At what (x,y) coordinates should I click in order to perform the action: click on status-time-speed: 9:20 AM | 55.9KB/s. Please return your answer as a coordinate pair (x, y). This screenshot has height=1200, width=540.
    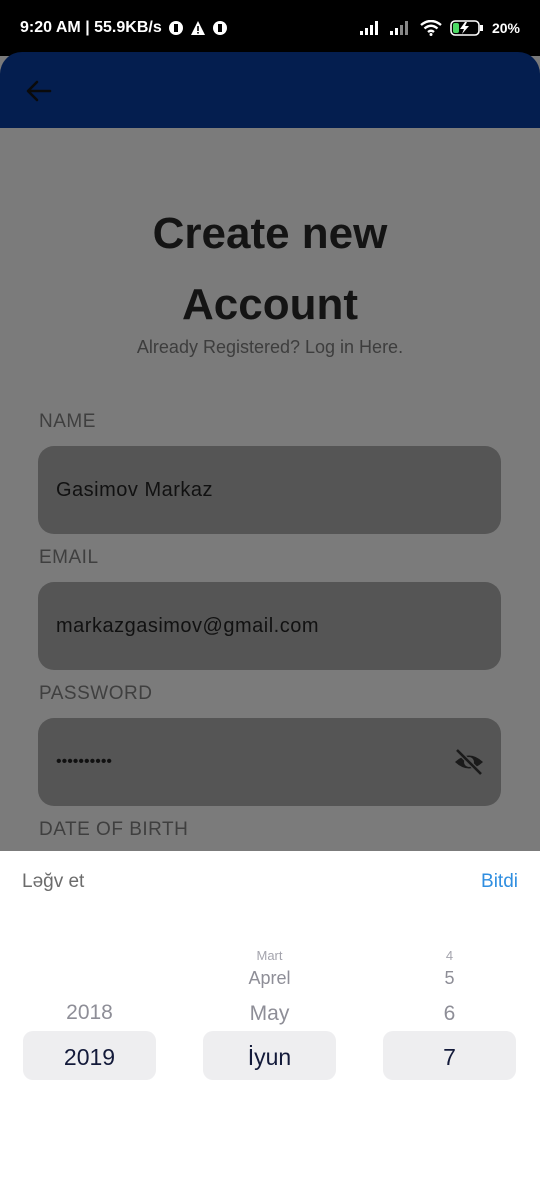
    Looking at the image, I should click on (91, 27).